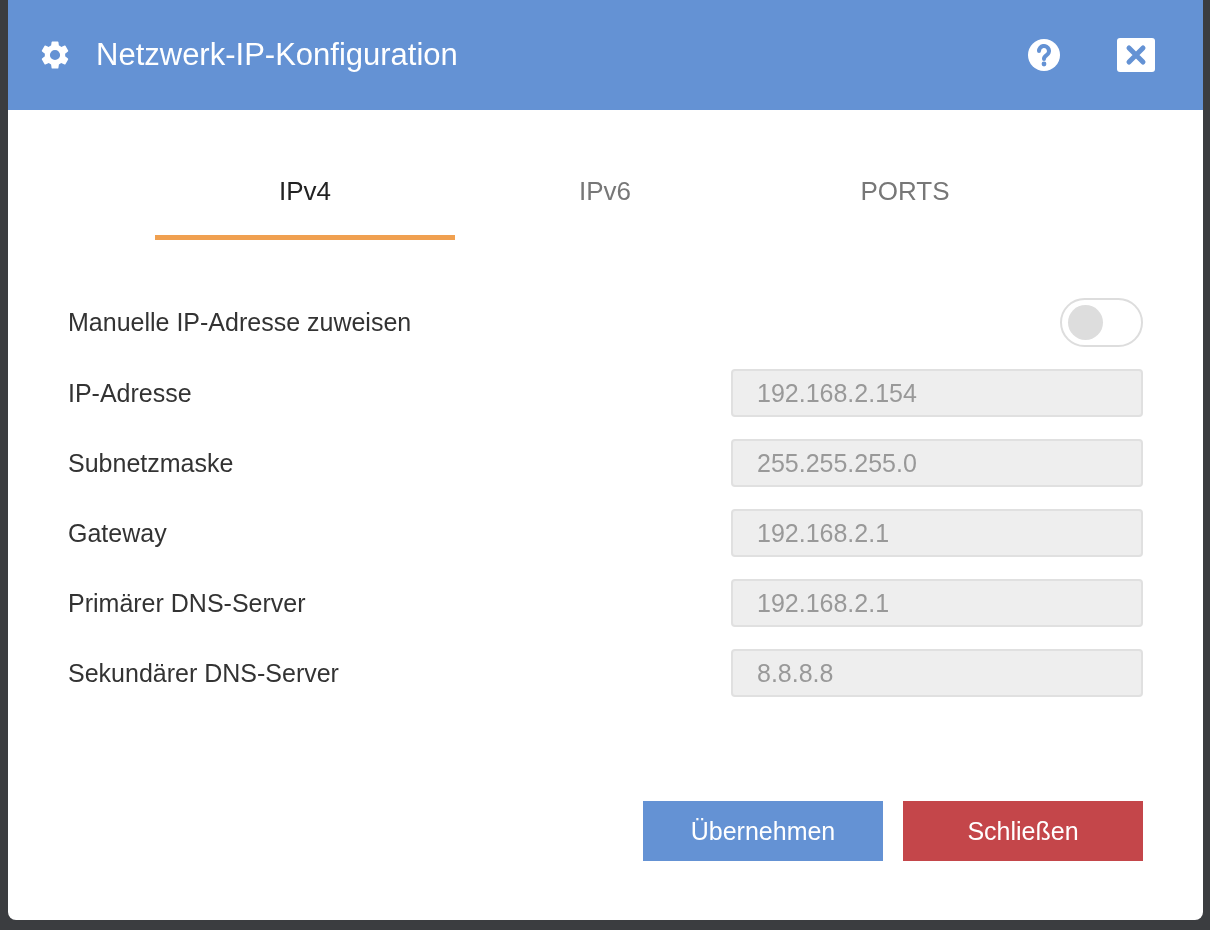  I want to click on field-label: Primärer DNS-Server, so click(187, 603).